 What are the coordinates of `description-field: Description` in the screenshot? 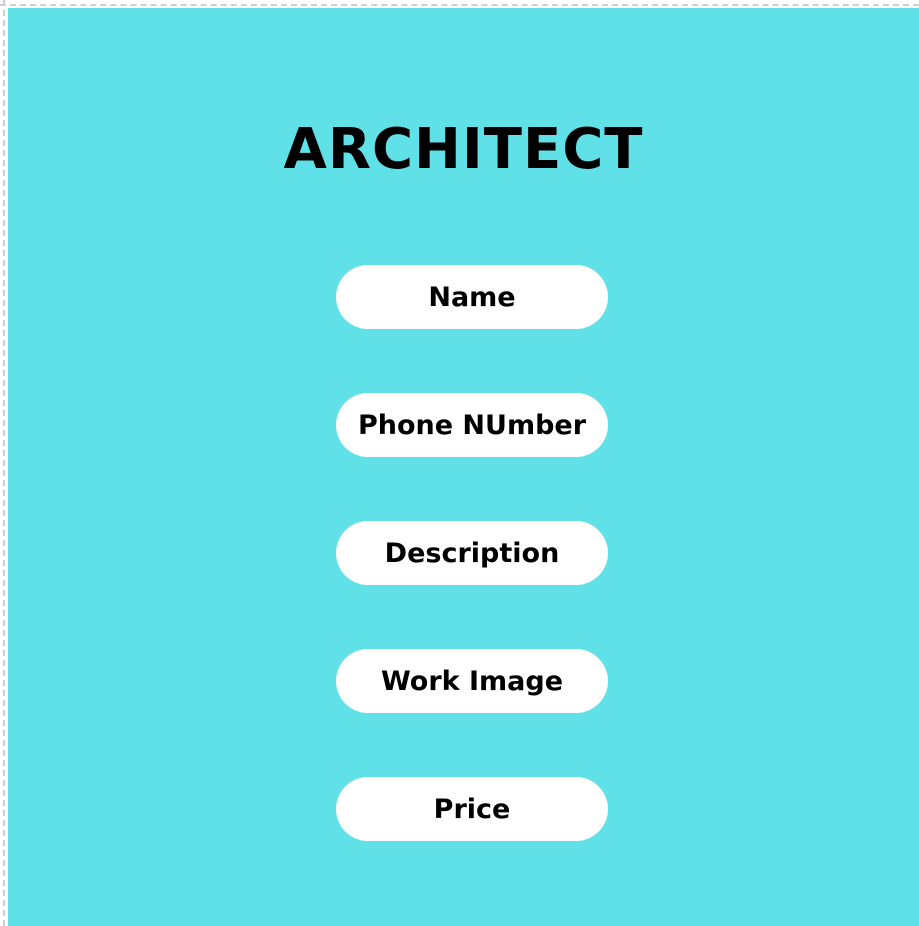 It's located at (472, 553).